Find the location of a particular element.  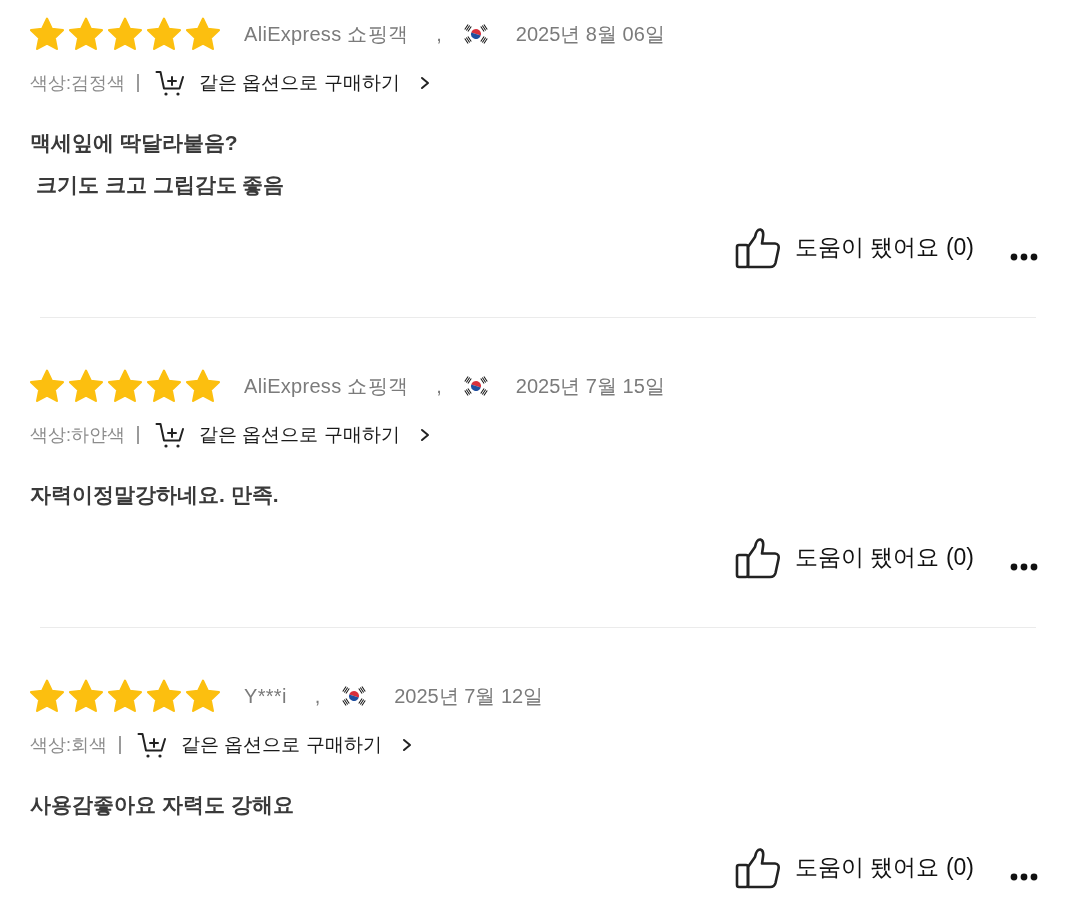

review-text: 맥세잎에 딱달라붙음? 크기도 크고 그립감도 좋음 is located at coordinates (158, 164).